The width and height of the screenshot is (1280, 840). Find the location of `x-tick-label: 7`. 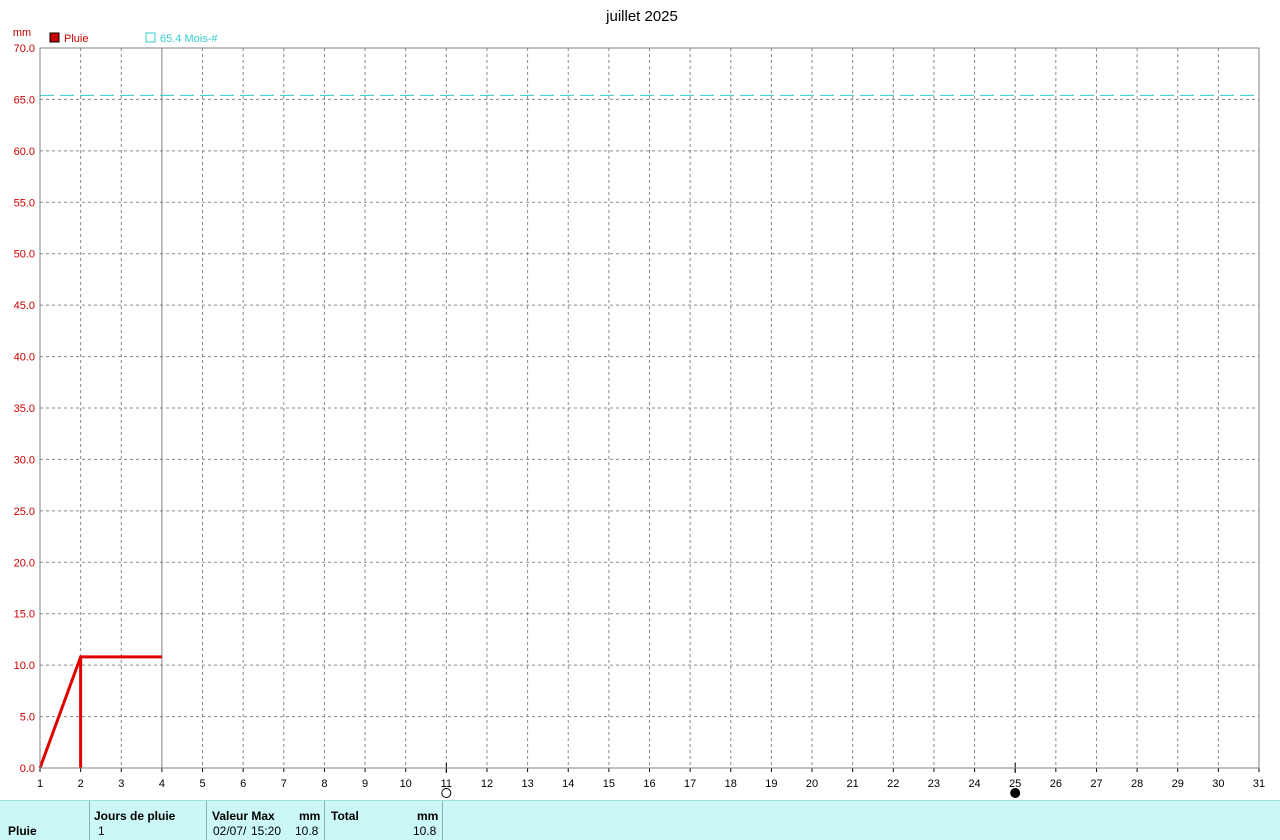

x-tick-label: 7 is located at coordinates (284, 784).